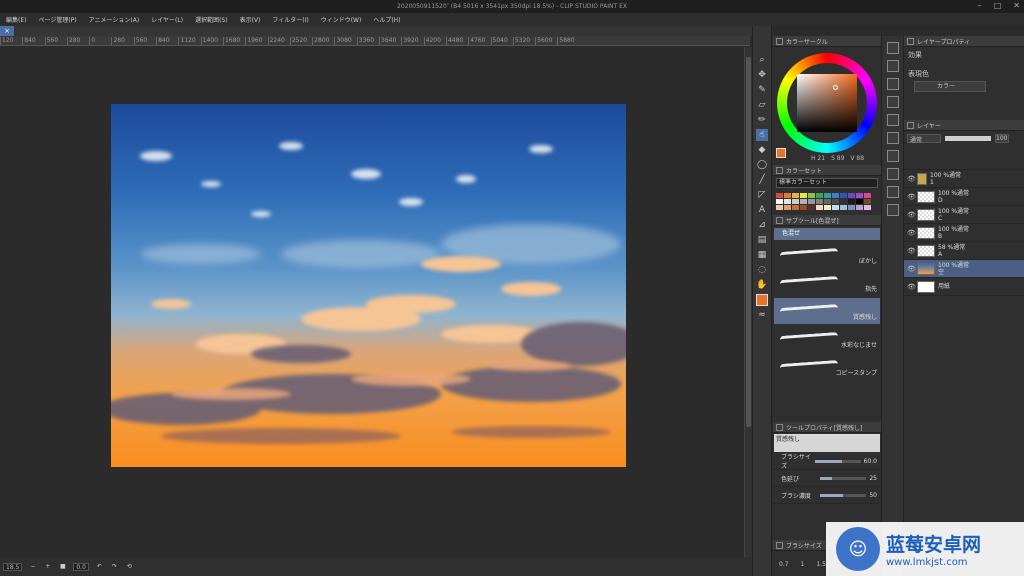  I want to click on brush-size-preset: 1, so click(803, 564).